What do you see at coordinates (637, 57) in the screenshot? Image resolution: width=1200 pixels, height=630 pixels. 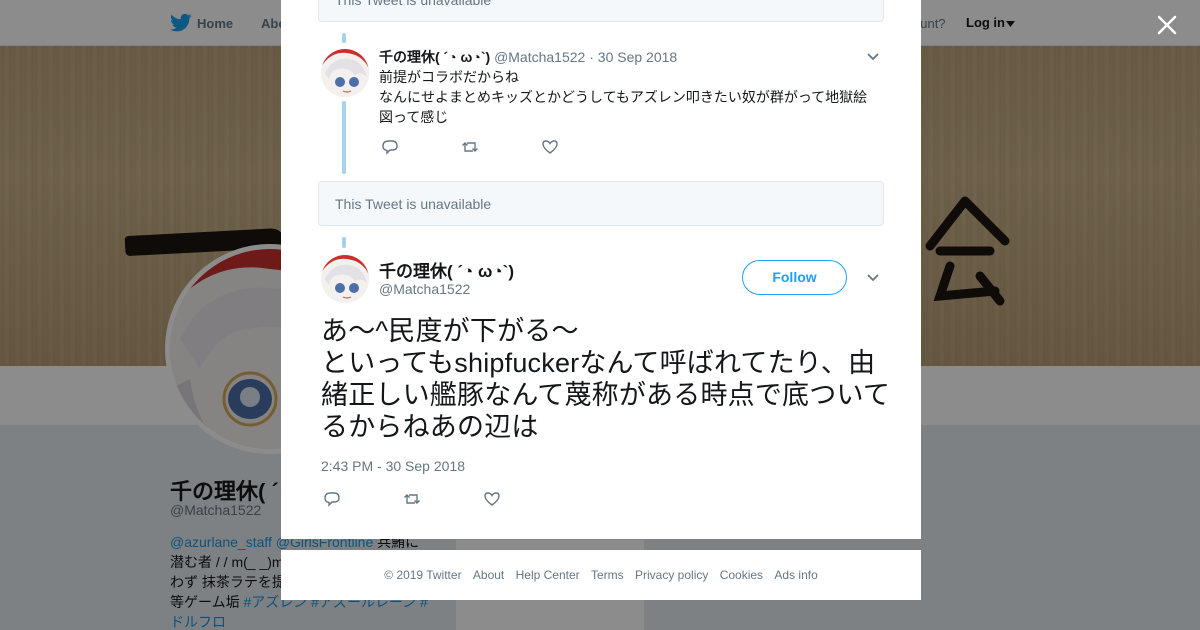 I see `tweet-date-link: 30 Sep 2018` at bounding box center [637, 57].